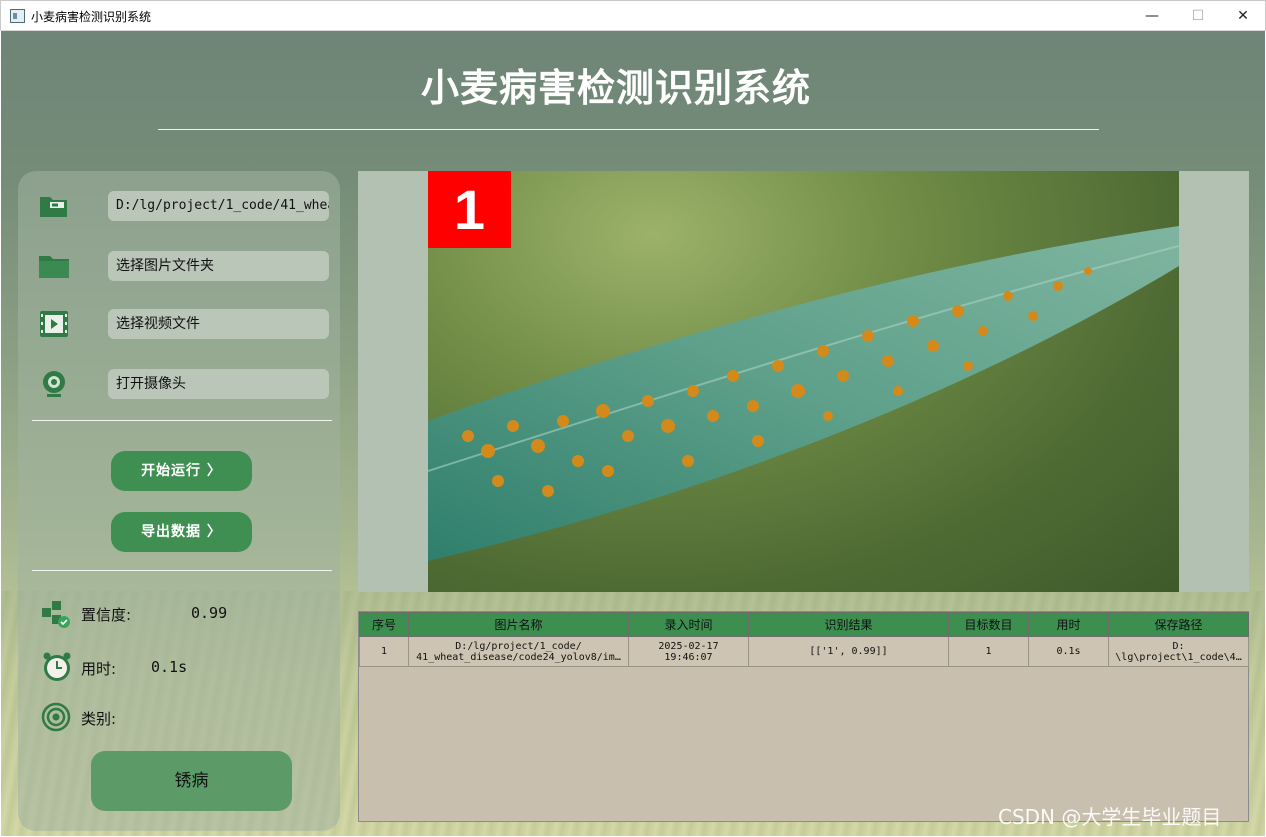  What do you see at coordinates (99, 669) in the screenshot?
I see `time-label: 用时:` at bounding box center [99, 669].